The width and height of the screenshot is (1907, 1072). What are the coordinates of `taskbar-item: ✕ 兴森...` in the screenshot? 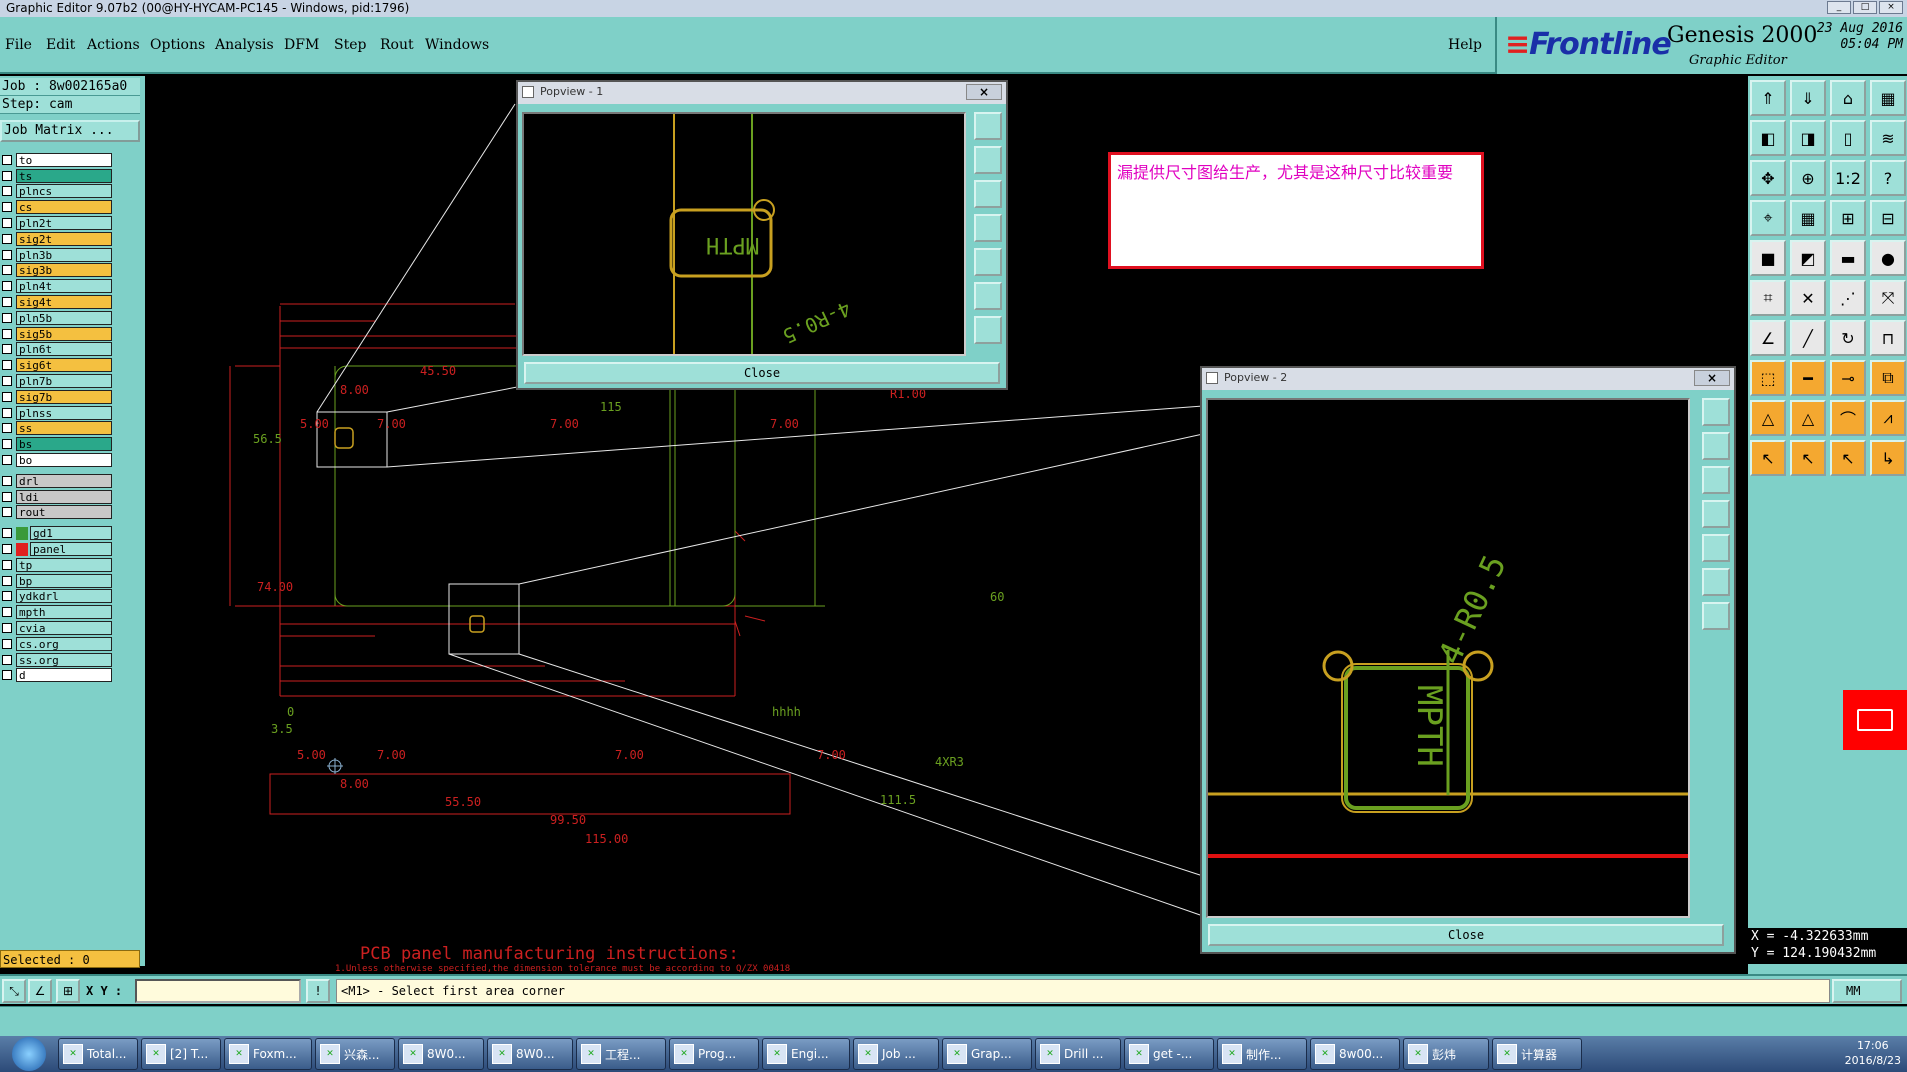 It's located at (355, 1054).